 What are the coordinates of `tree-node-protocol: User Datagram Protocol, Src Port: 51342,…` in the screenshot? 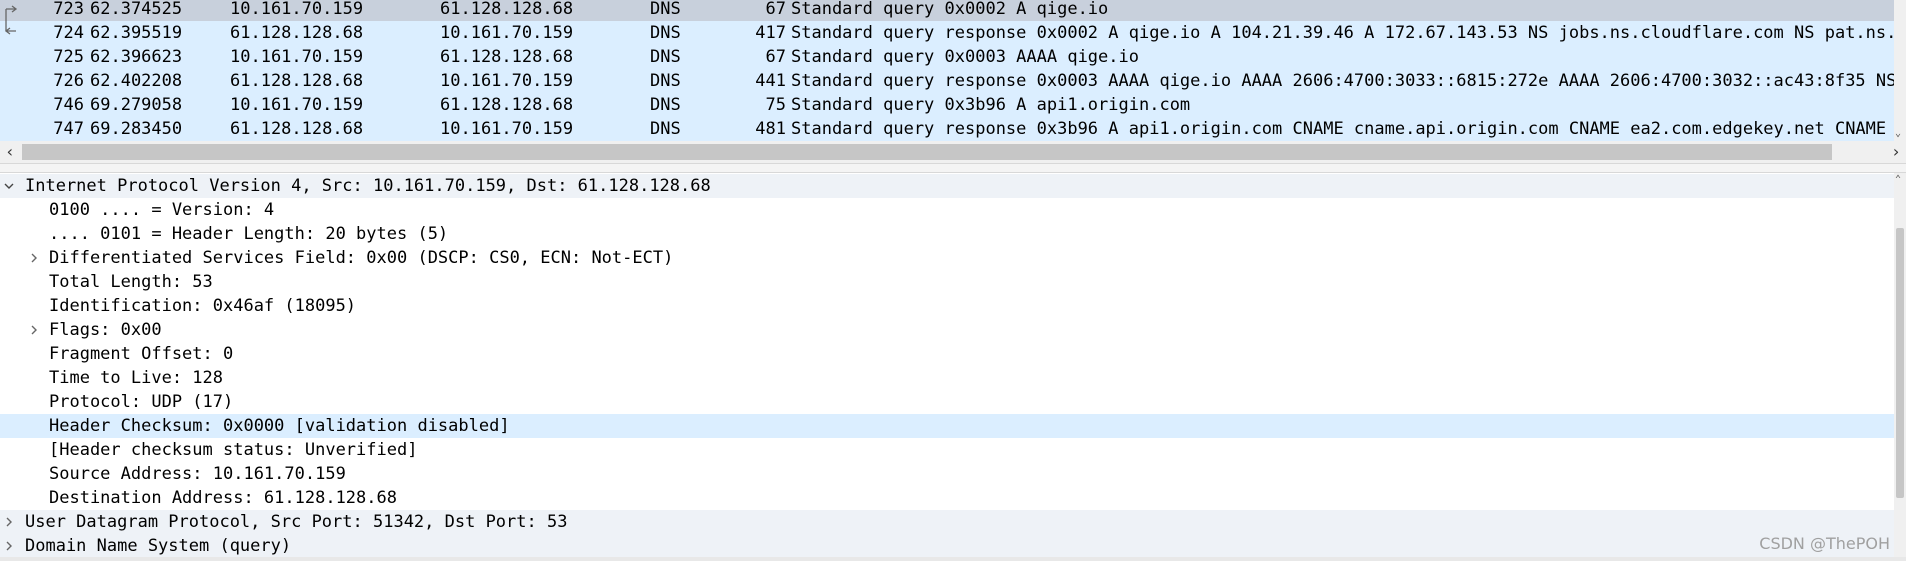 It's located at (947, 522).